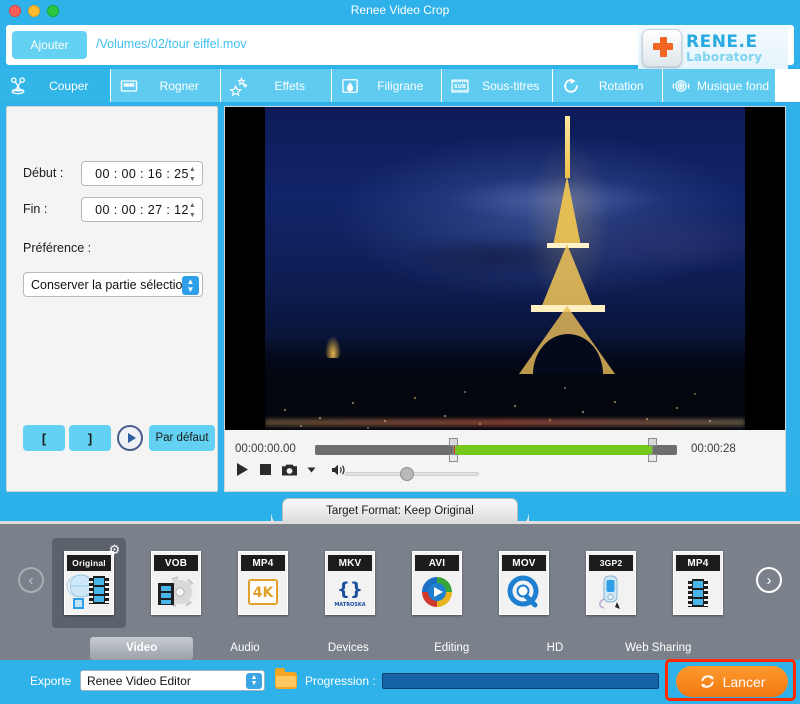  I want to click on svg-text: MATROSKA, so click(349, 605).